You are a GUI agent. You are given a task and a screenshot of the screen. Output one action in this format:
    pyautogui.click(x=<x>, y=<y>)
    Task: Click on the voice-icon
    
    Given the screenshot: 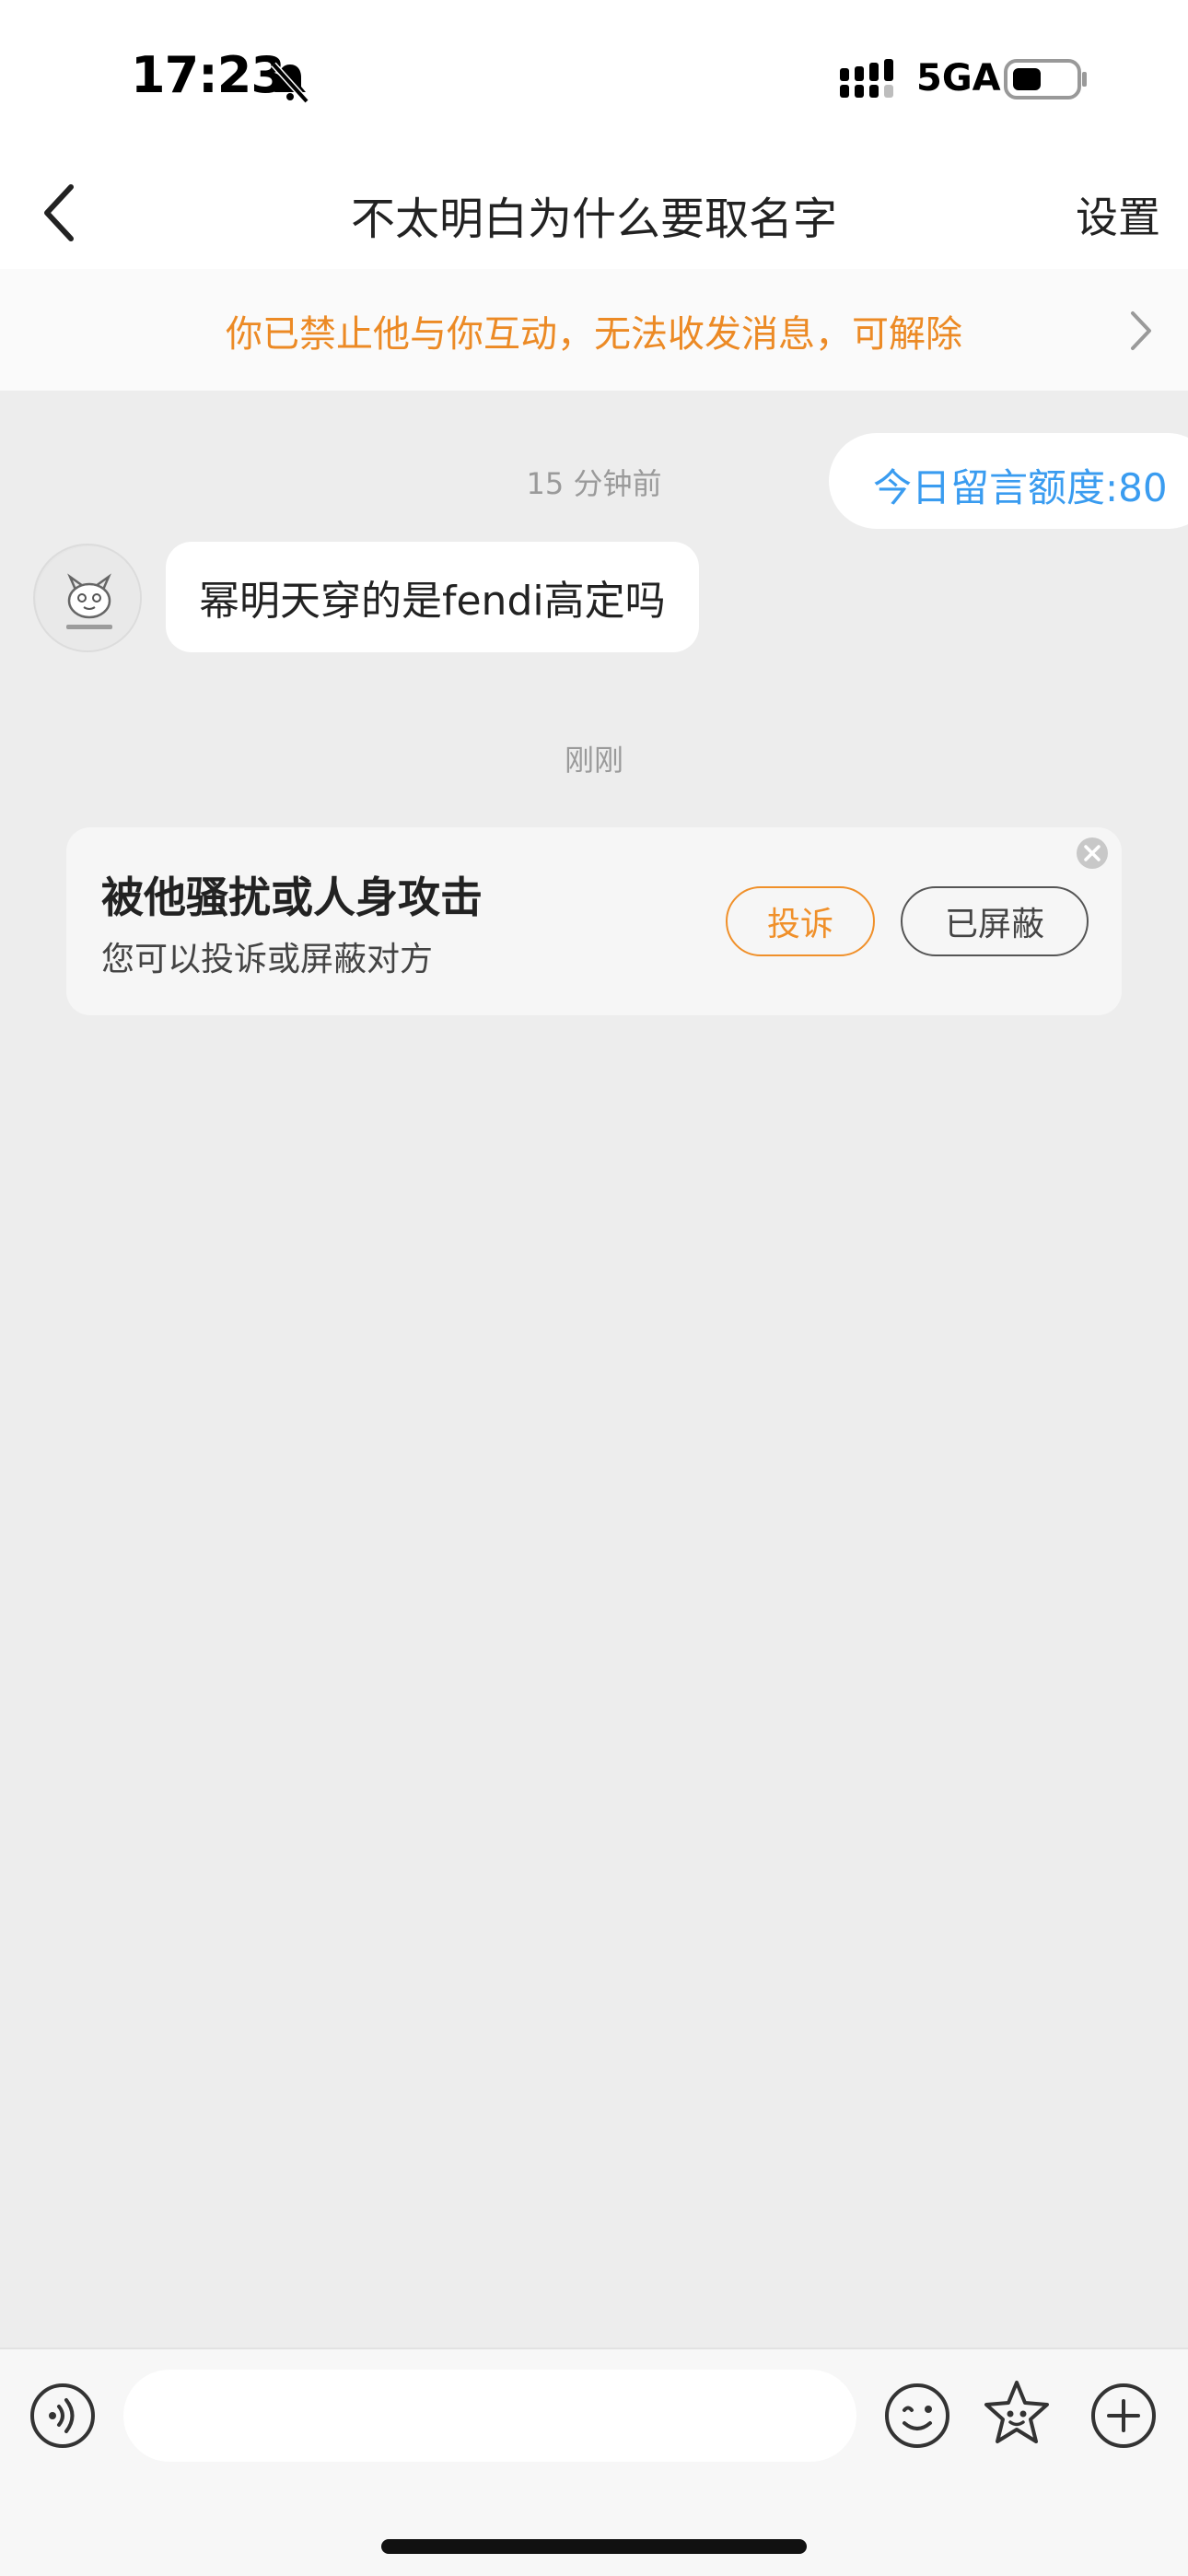 What is the action you would take?
    pyautogui.click(x=63, y=2416)
    